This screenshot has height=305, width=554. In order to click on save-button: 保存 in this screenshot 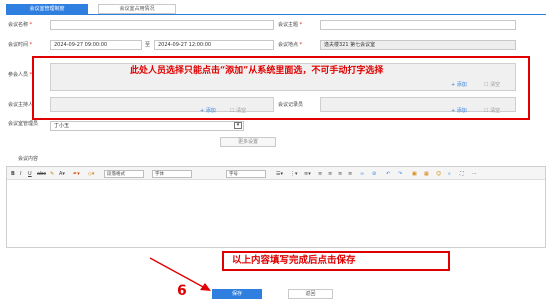, I will do `click(237, 294)`.